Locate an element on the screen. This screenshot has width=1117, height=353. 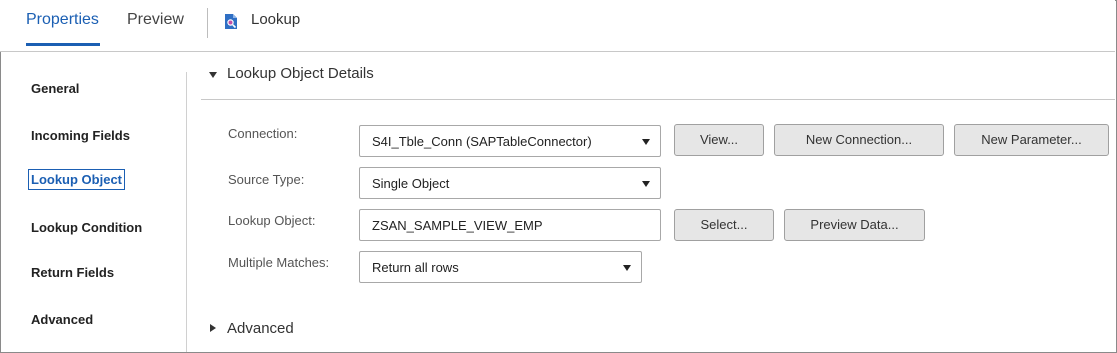
lookup-object-details-header: Lookup Object Details is located at coordinates (658, 78).